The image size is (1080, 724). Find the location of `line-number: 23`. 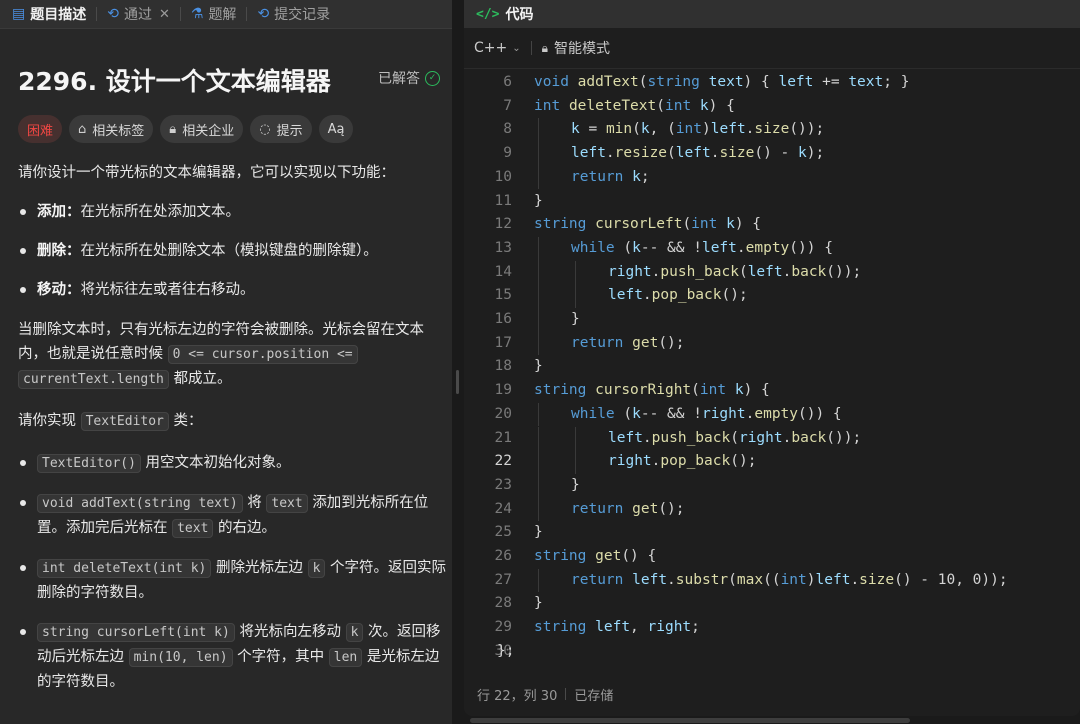

line-number: 23 is located at coordinates (503, 484).